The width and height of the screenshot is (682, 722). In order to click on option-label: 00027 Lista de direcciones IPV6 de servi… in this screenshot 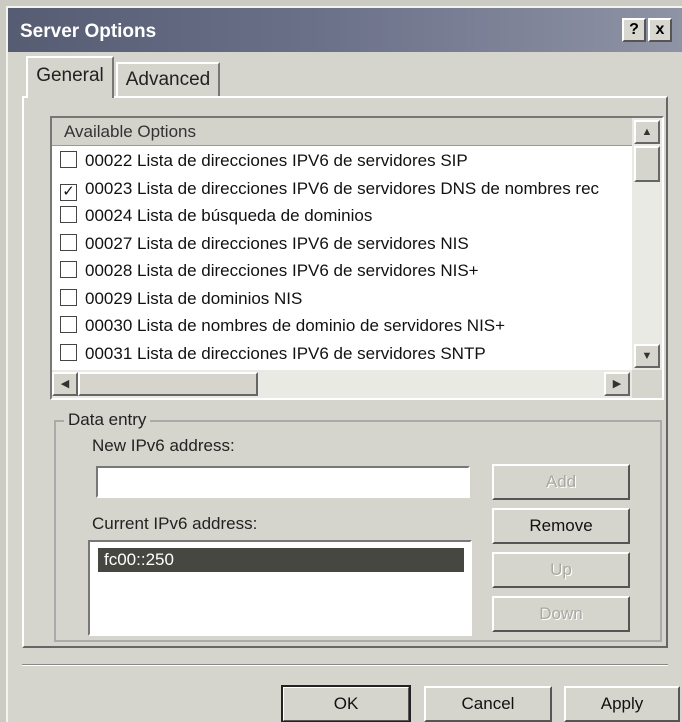, I will do `click(277, 243)`.